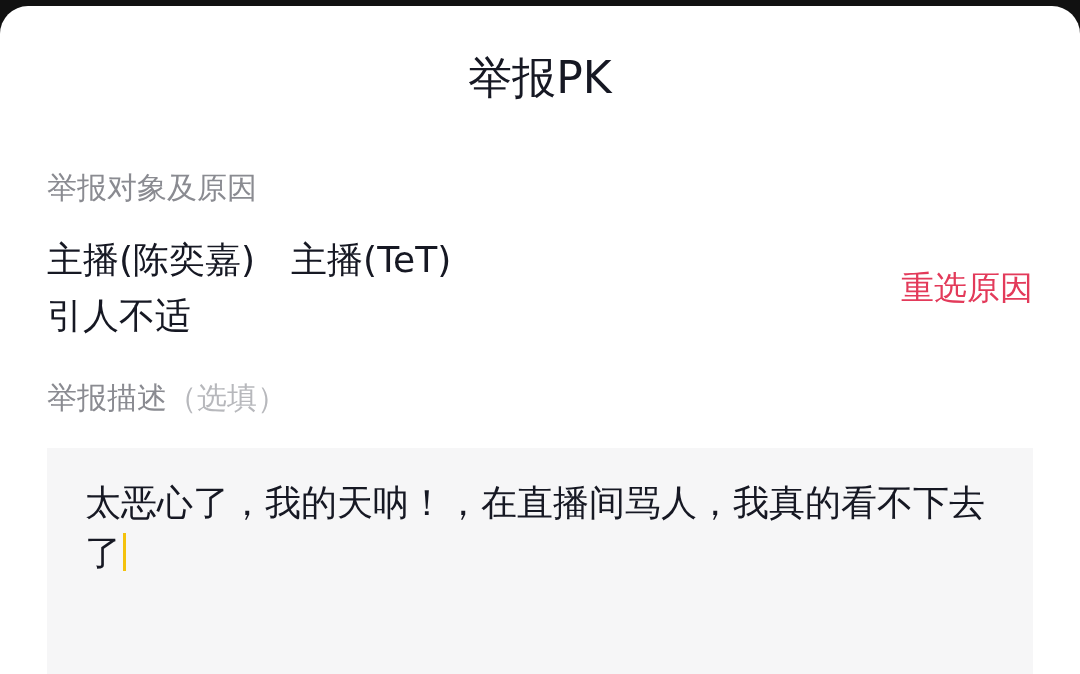 This screenshot has width=1080, height=674. What do you see at coordinates (967, 288) in the screenshot?
I see `reselect-reason-link: 重选原因` at bounding box center [967, 288].